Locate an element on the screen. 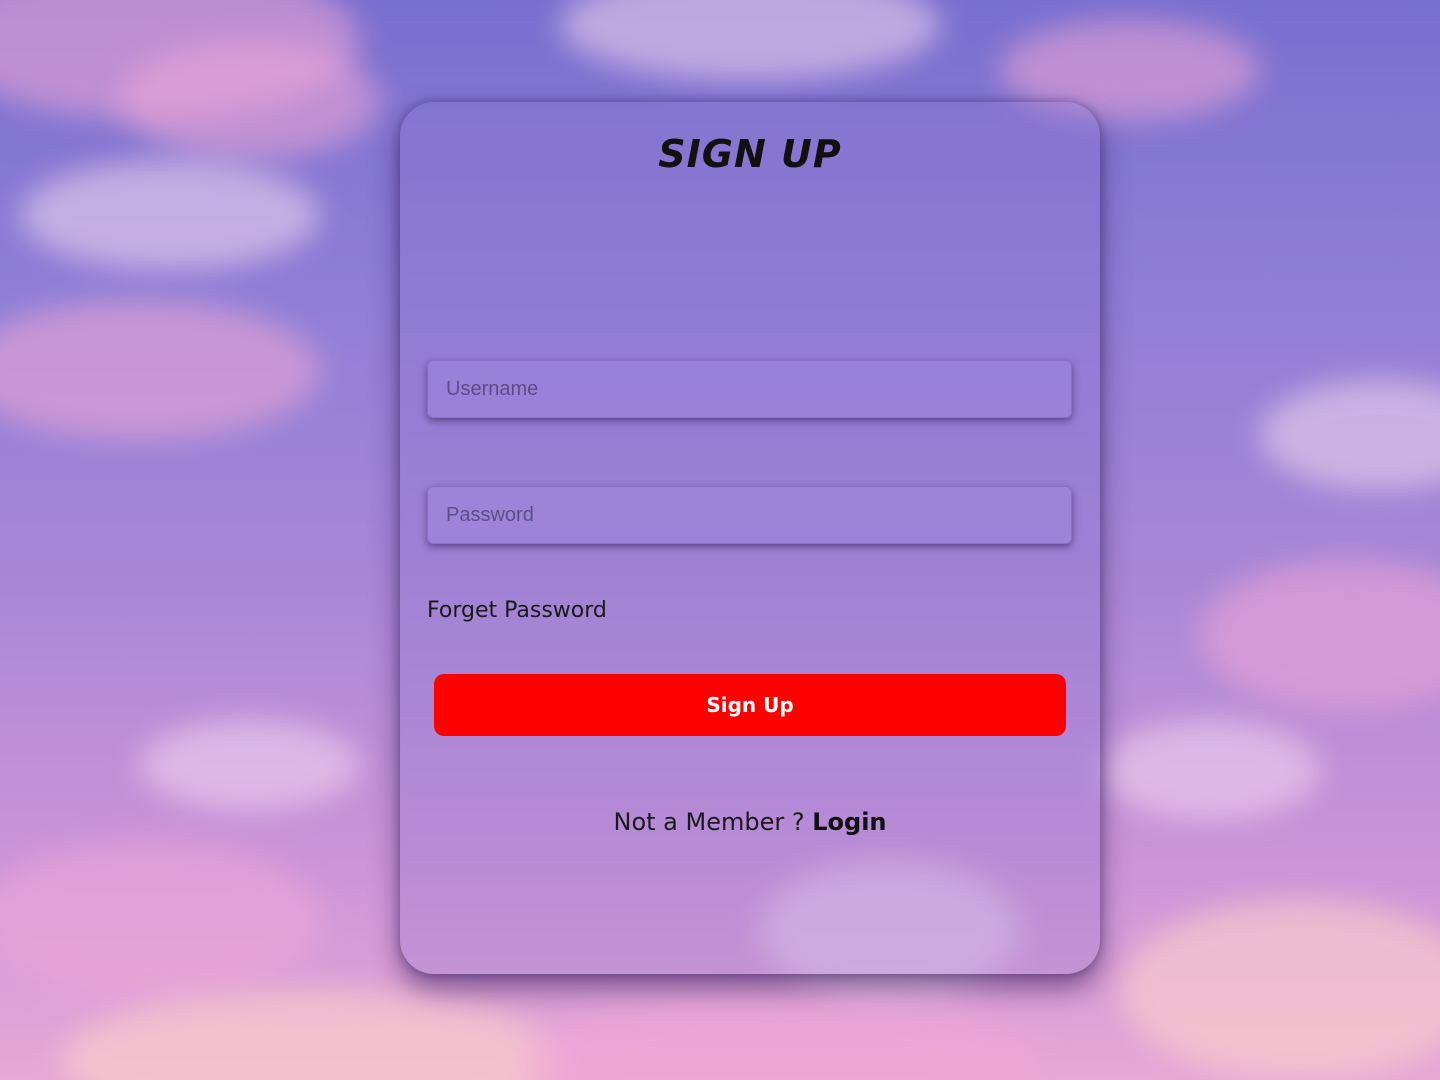 This screenshot has width=1440, height=1080. login-link: Login is located at coordinates (849, 822).